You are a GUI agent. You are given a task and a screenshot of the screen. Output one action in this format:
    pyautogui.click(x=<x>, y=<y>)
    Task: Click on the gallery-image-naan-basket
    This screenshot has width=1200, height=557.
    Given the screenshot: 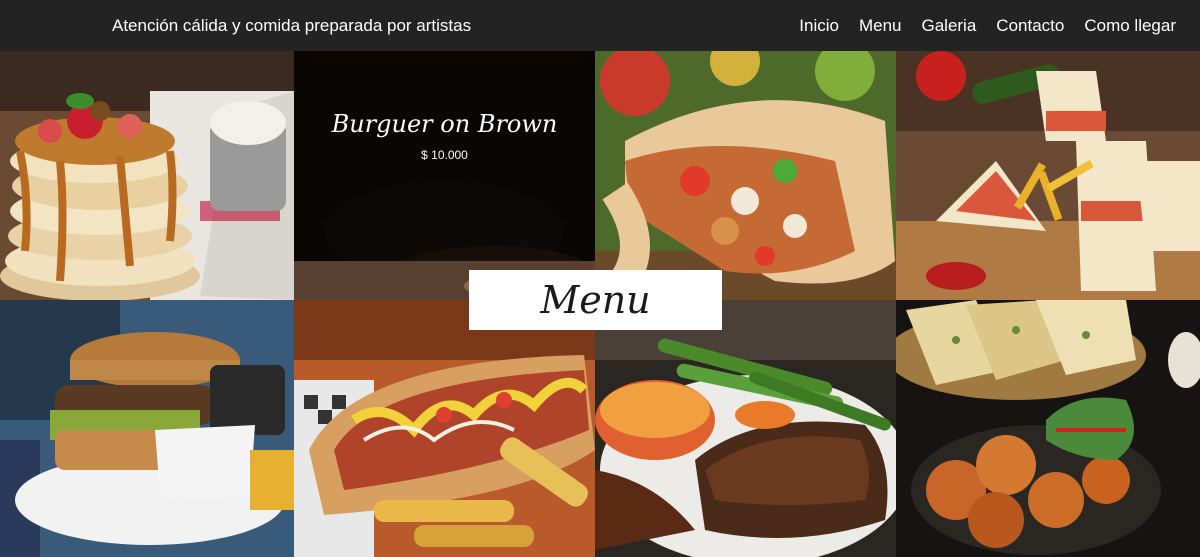 What is the action you would take?
    pyautogui.click(x=1048, y=428)
    